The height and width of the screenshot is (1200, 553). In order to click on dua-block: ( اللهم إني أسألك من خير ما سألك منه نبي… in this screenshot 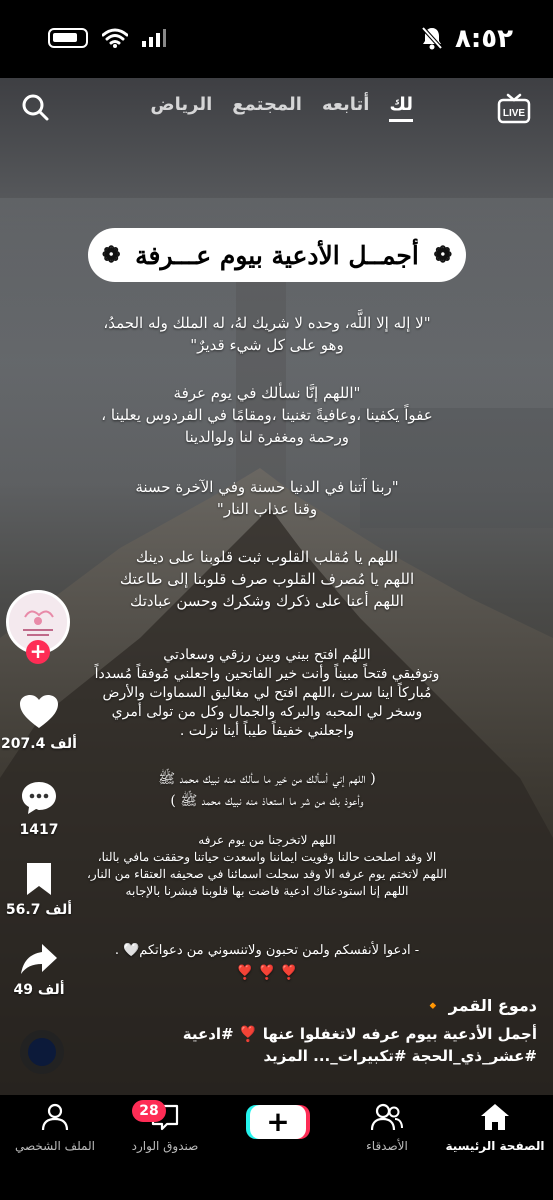, I will do `click(267, 790)`.